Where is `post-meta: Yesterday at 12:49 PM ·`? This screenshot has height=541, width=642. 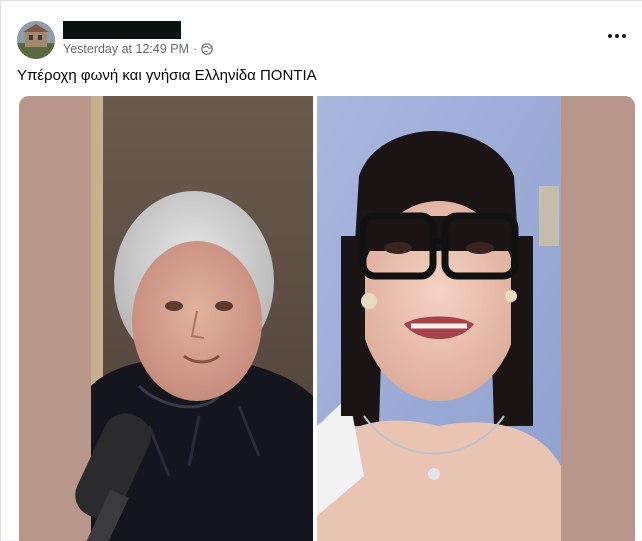 post-meta: Yesterday at 12:49 PM · is located at coordinates (138, 49).